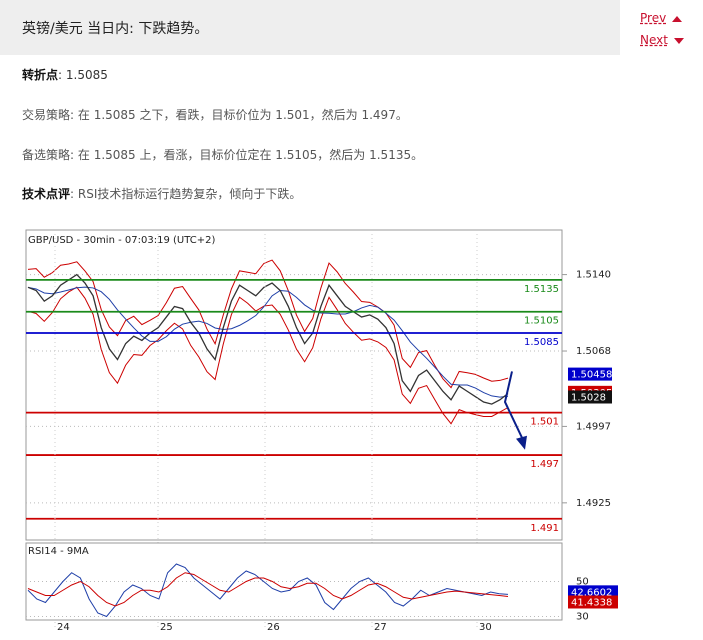 The height and width of the screenshot is (640, 703). I want to click on price-tag-label: 1.5028, so click(588, 397).